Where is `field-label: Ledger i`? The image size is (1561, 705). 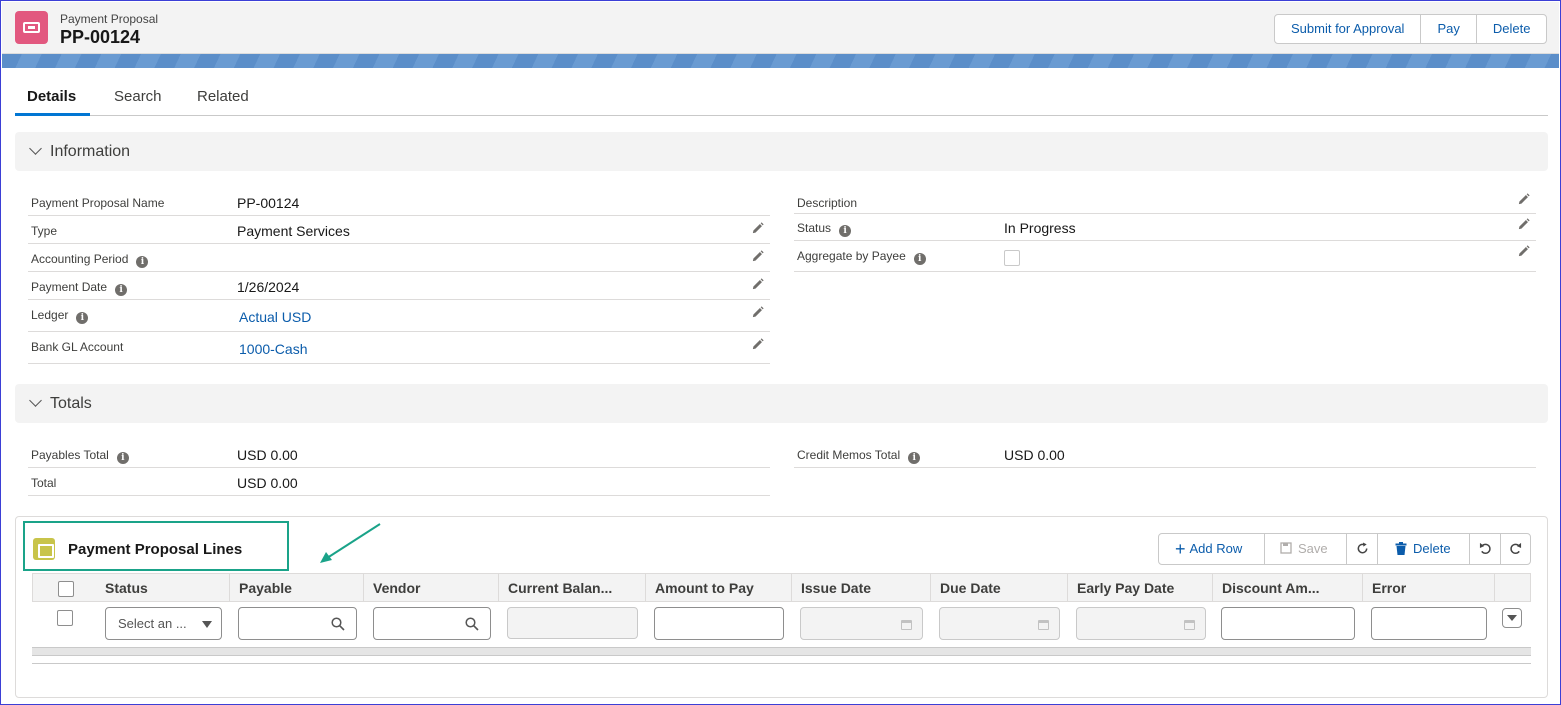
field-label: Ledger i is located at coordinates (60, 316).